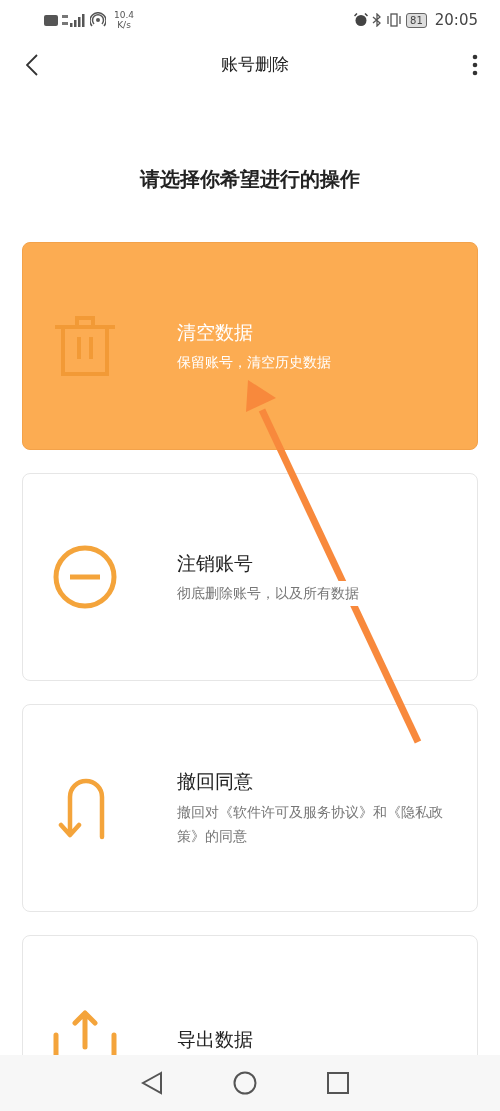 Image resolution: width=500 pixels, height=1111 pixels. What do you see at coordinates (98, 20) in the screenshot?
I see `hotspot-icon` at bounding box center [98, 20].